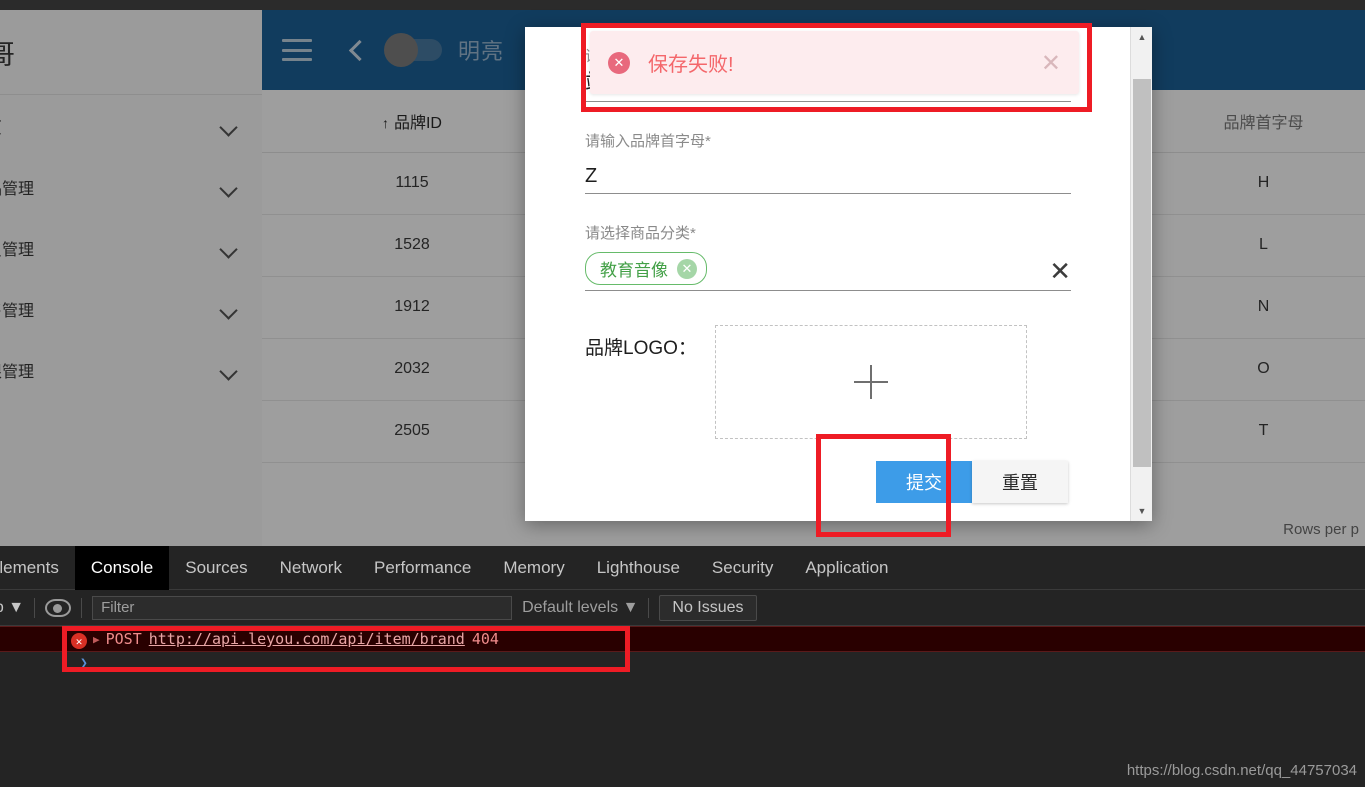 This screenshot has width=1365, height=787. What do you see at coordinates (412, 245) in the screenshot?
I see `cell-brand-id: 1528` at bounding box center [412, 245].